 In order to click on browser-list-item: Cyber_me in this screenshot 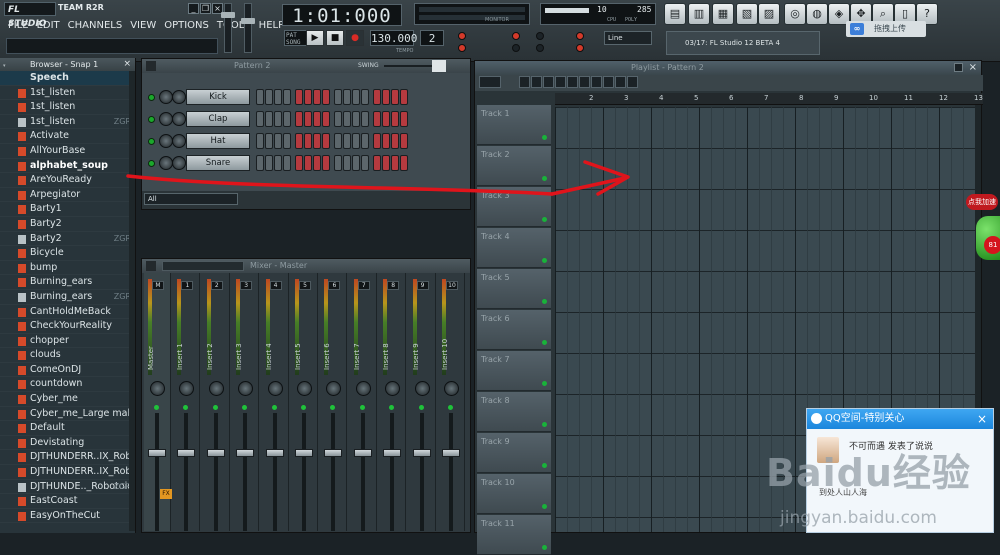, I will do `click(67, 399)`.